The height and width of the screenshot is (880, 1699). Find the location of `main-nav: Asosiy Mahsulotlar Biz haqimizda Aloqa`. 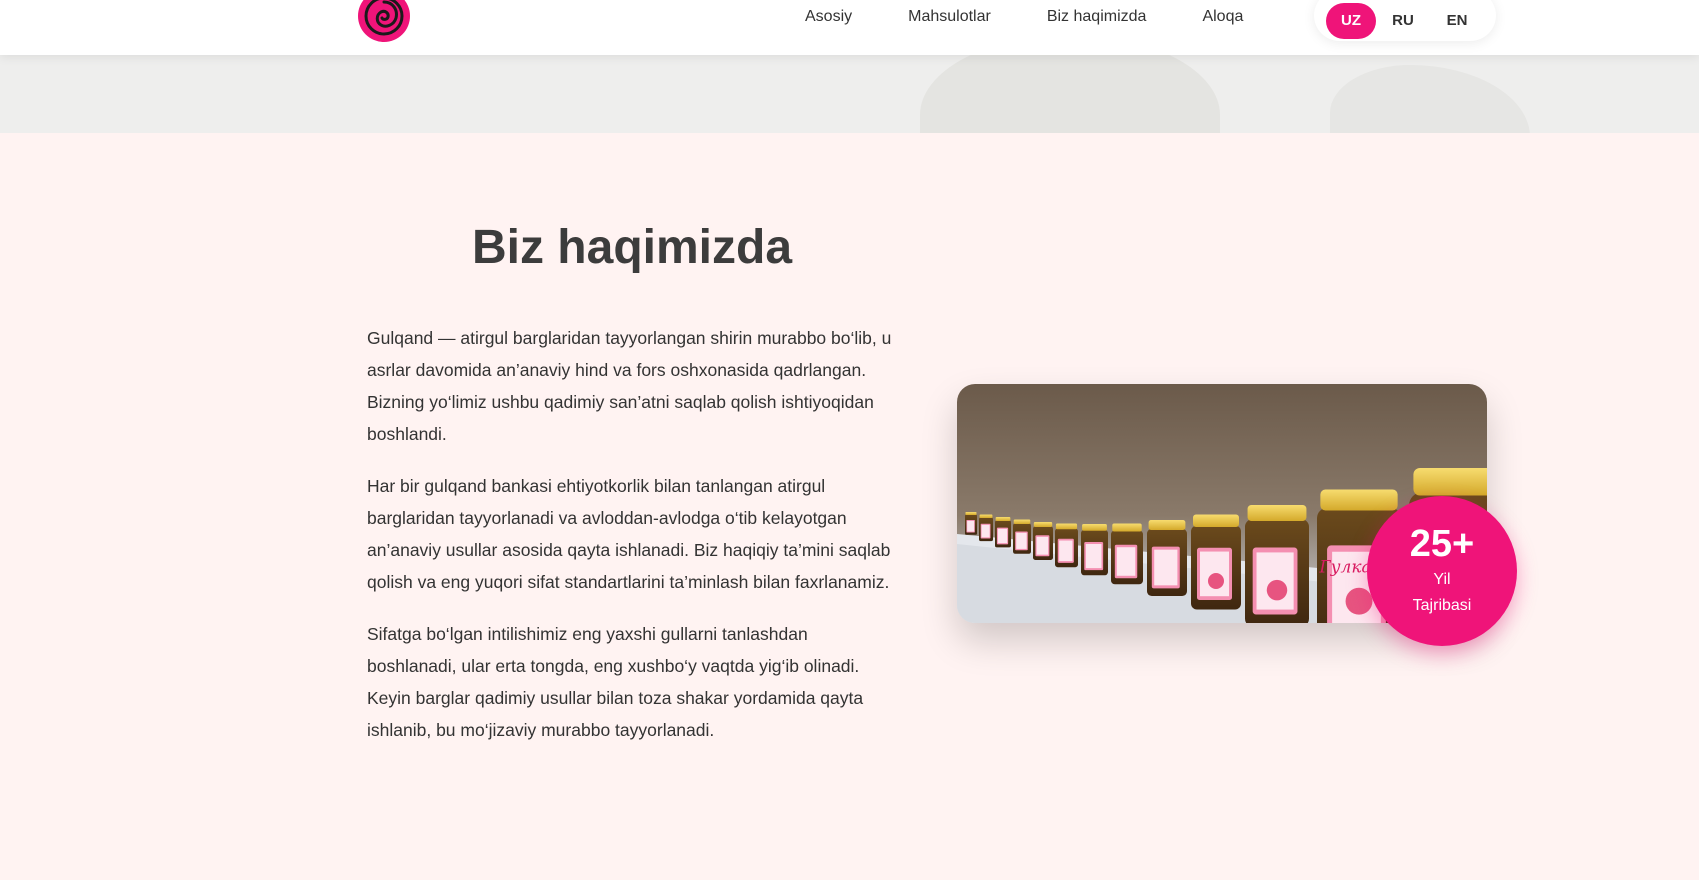

main-nav: Asosiy Mahsulotlar Biz haqimizda Aloqa is located at coordinates (1024, 17).